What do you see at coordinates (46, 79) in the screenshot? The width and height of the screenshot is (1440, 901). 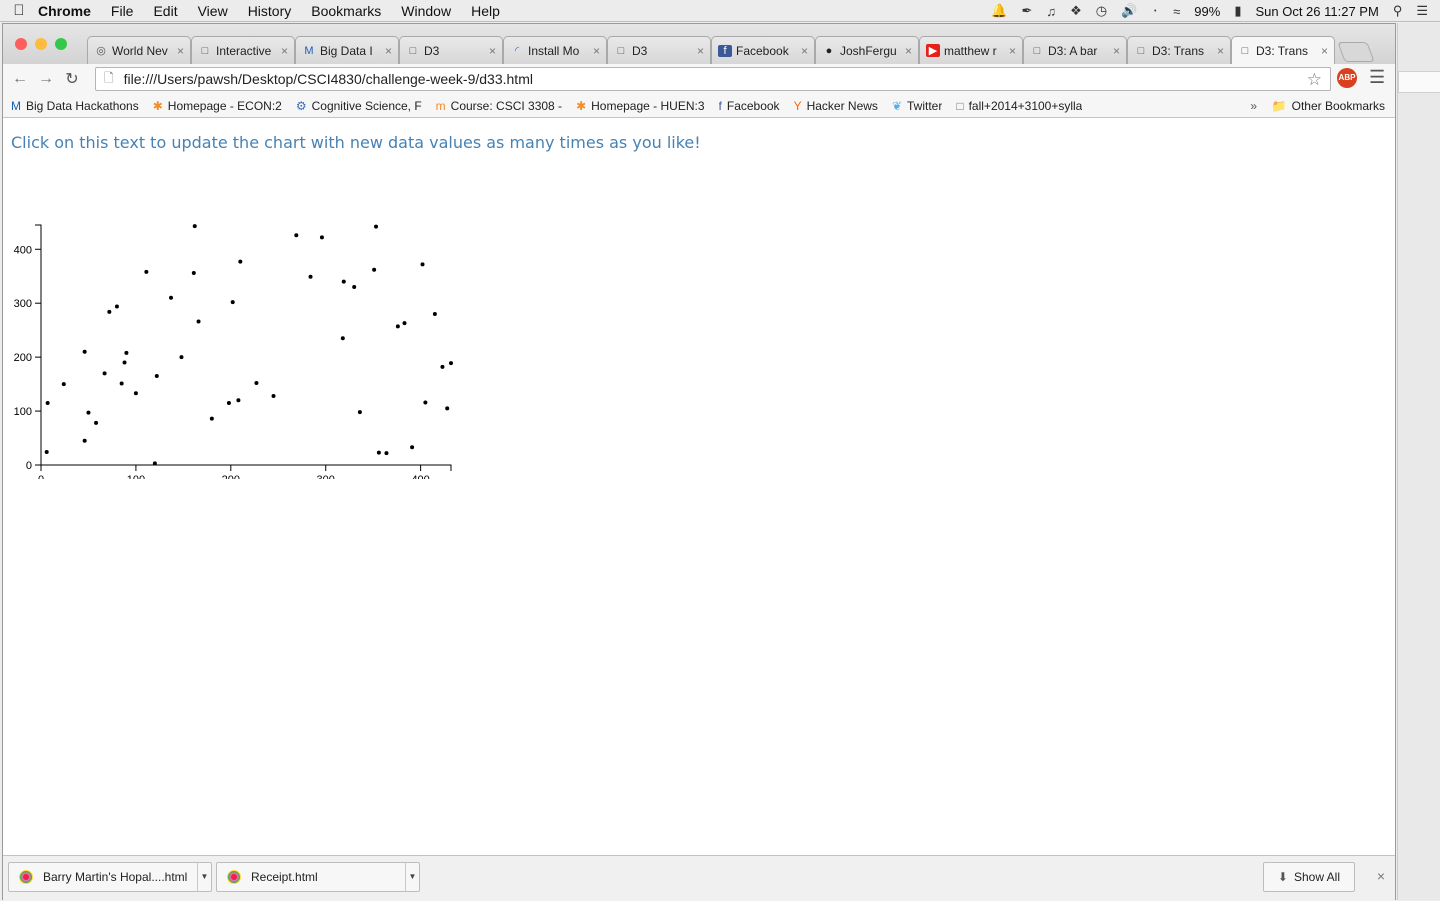 I see `forward-arrow-icon: →` at bounding box center [46, 79].